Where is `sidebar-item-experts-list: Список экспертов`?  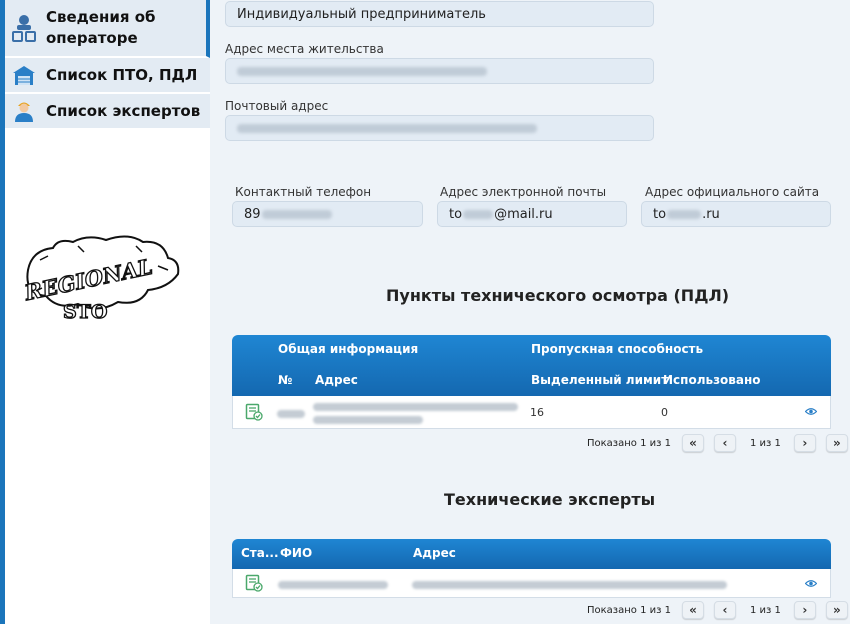
sidebar-item-experts-list: Список экспертов is located at coordinates (107, 112).